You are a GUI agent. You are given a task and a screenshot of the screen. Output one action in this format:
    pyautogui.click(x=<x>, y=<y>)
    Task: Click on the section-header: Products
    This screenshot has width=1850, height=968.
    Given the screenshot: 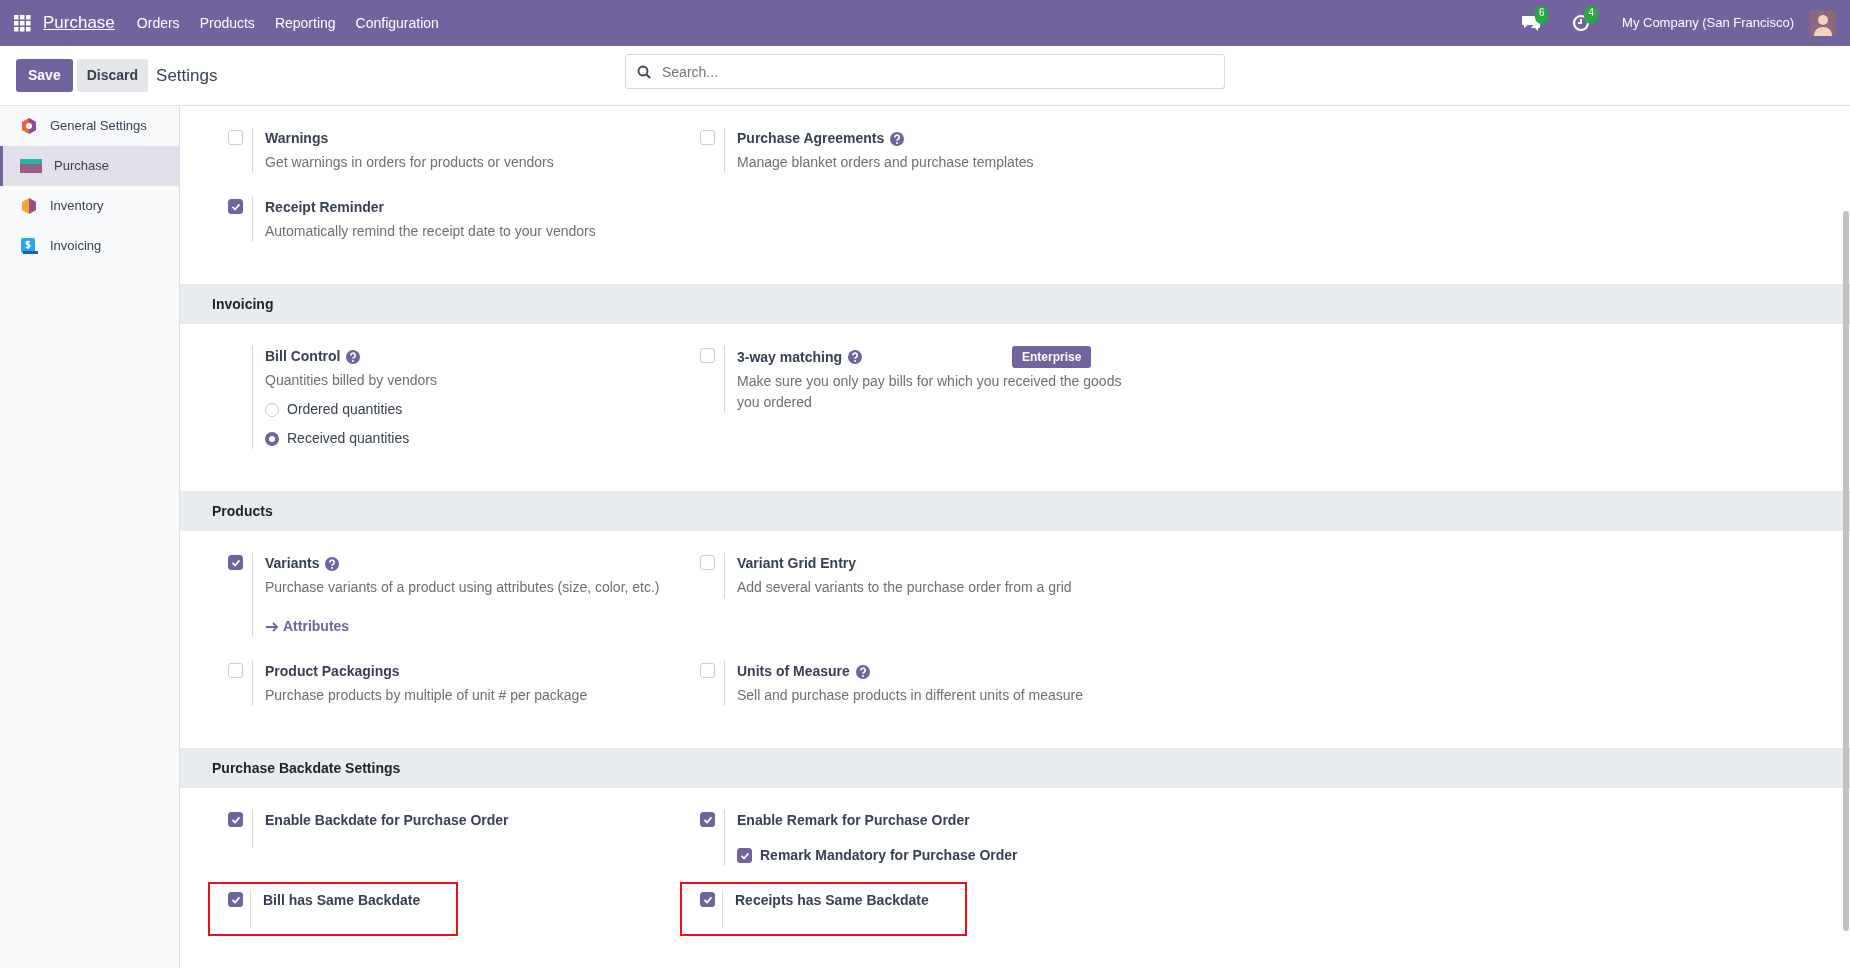 What is the action you would take?
    pyautogui.click(x=1015, y=511)
    